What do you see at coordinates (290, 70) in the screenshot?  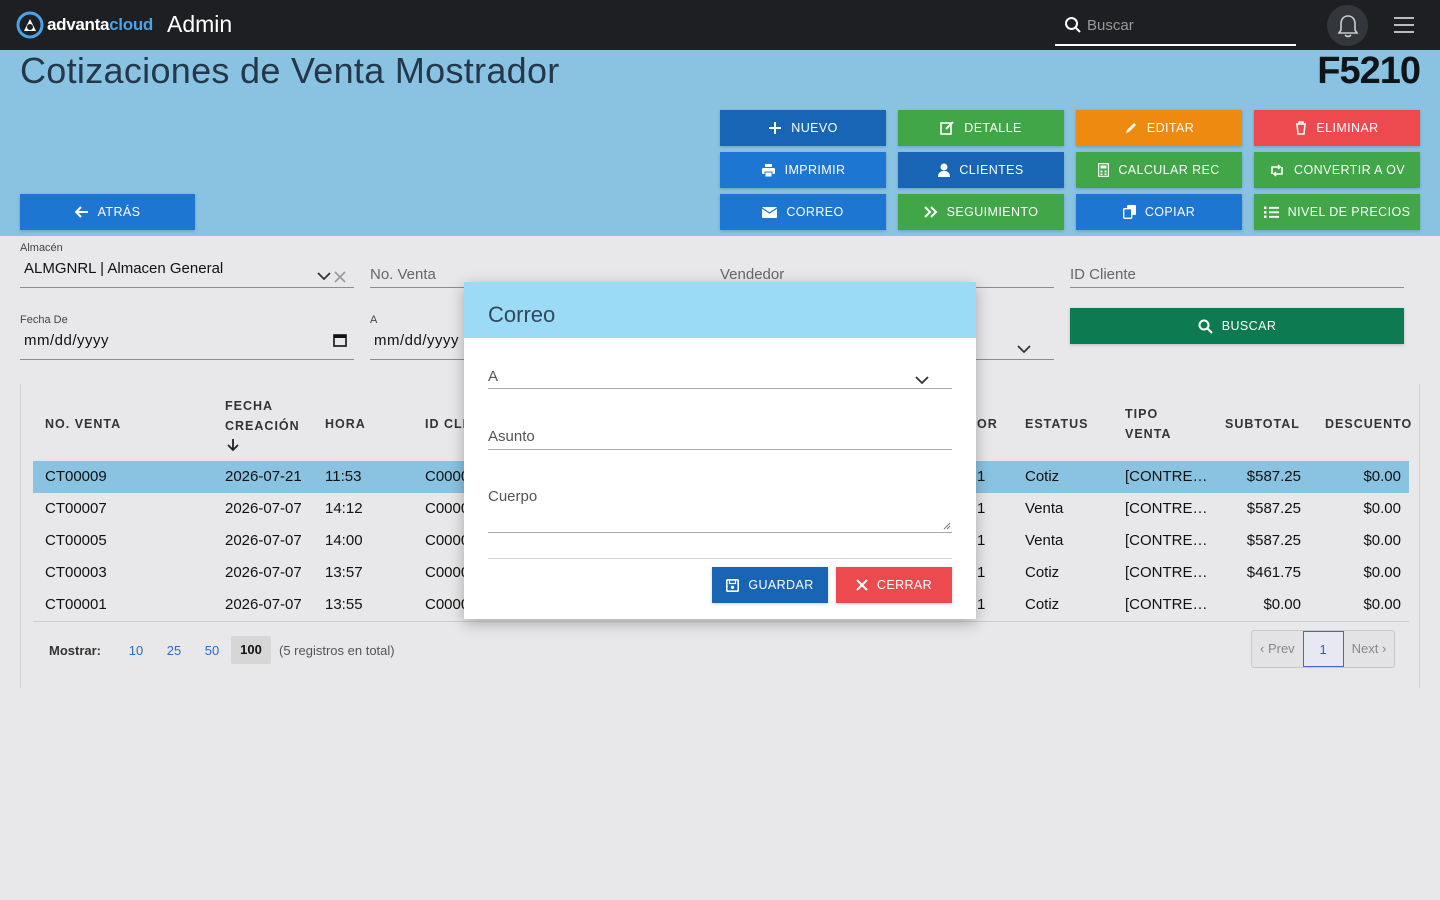 I see `page-title: Cotizaciones de Venta Mostrador` at bounding box center [290, 70].